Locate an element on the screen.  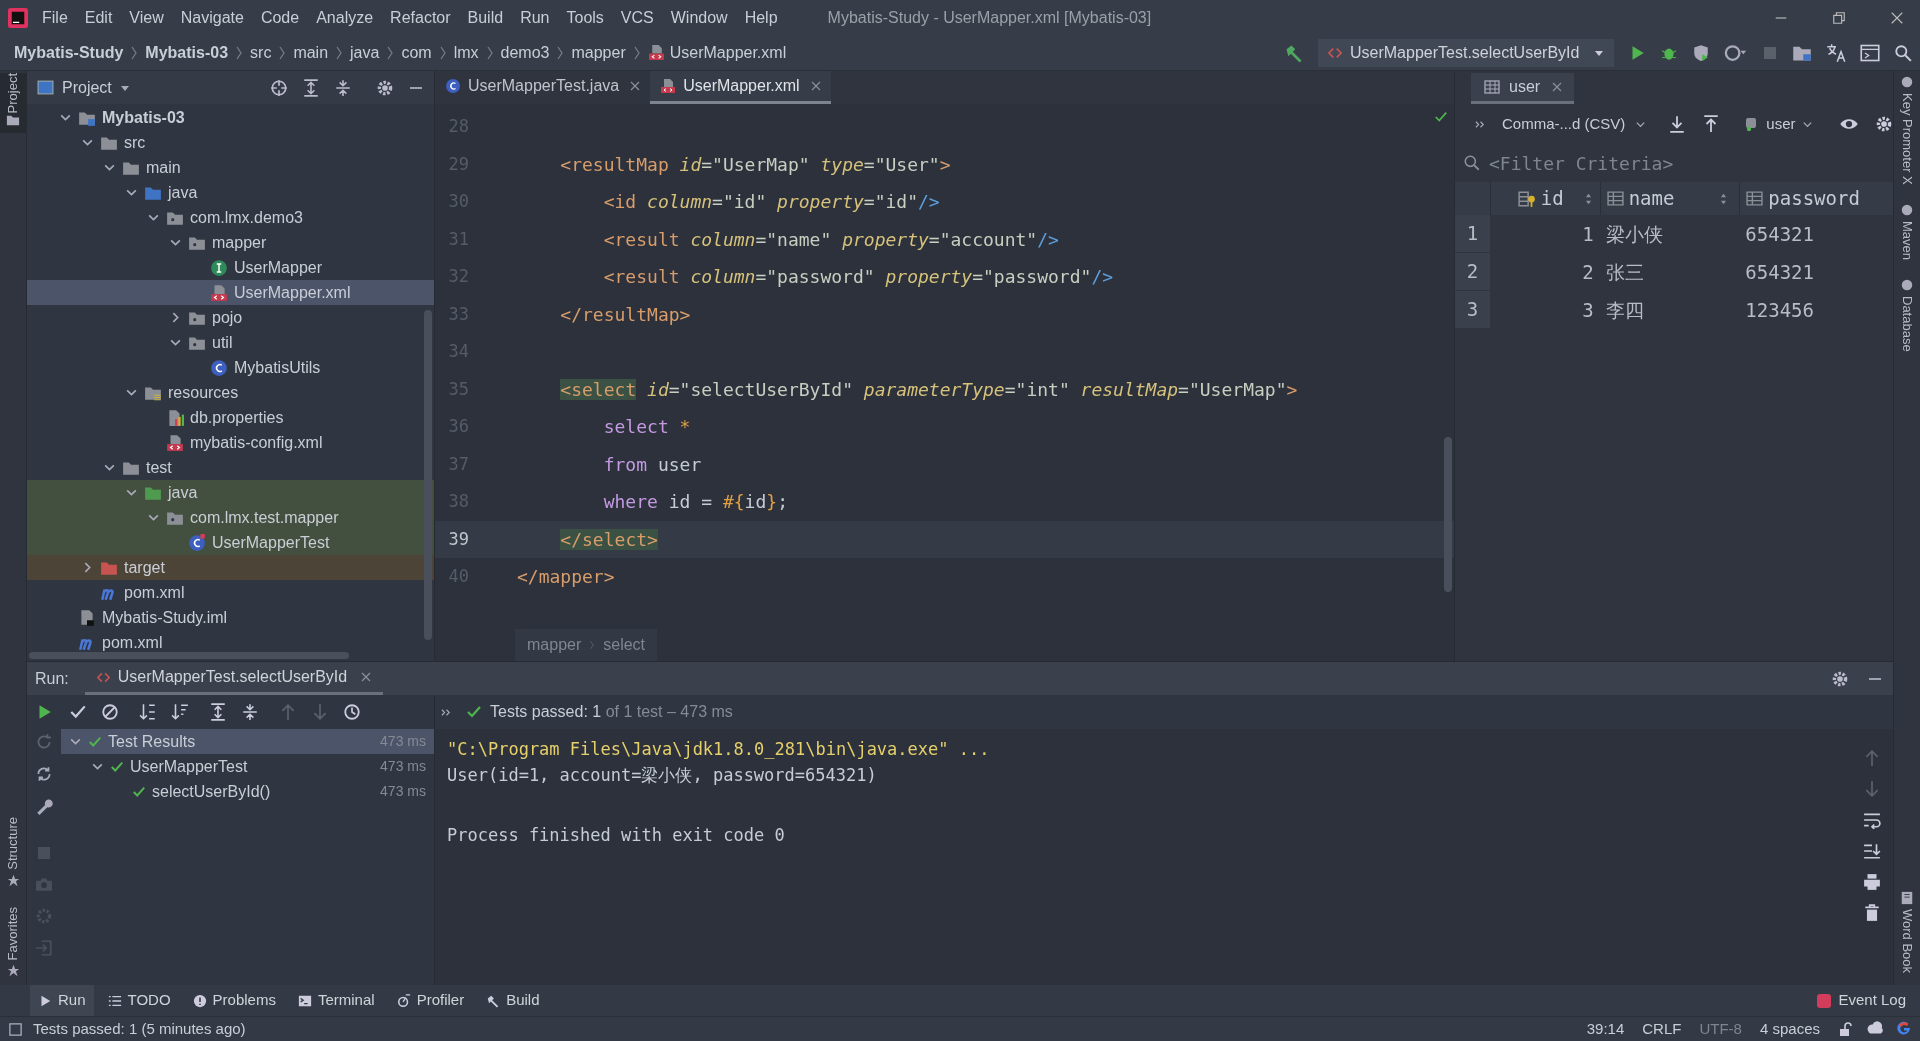
breadcrumb: com is located at coordinates (416, 52).